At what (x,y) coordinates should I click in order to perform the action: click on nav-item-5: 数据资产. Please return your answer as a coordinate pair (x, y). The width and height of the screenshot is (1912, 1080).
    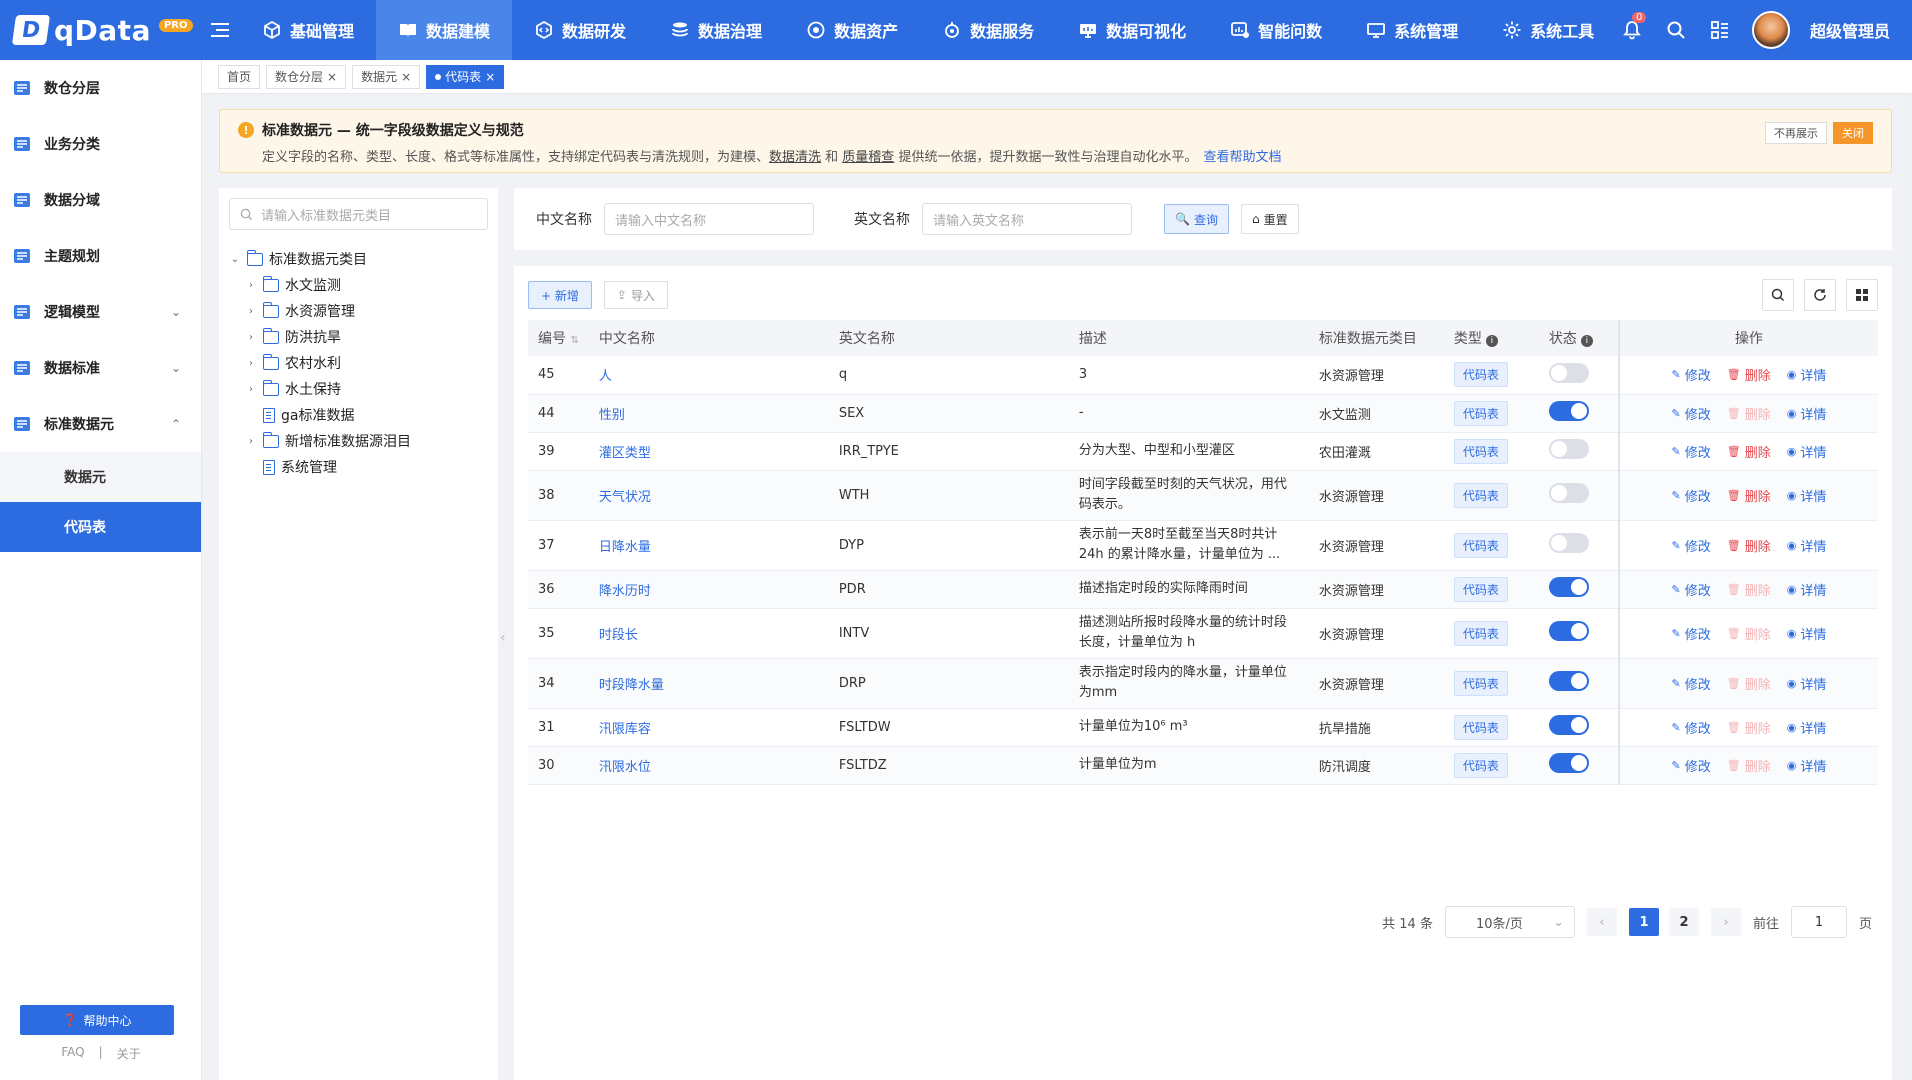
    Looking at the image, I should click on (852, 30).